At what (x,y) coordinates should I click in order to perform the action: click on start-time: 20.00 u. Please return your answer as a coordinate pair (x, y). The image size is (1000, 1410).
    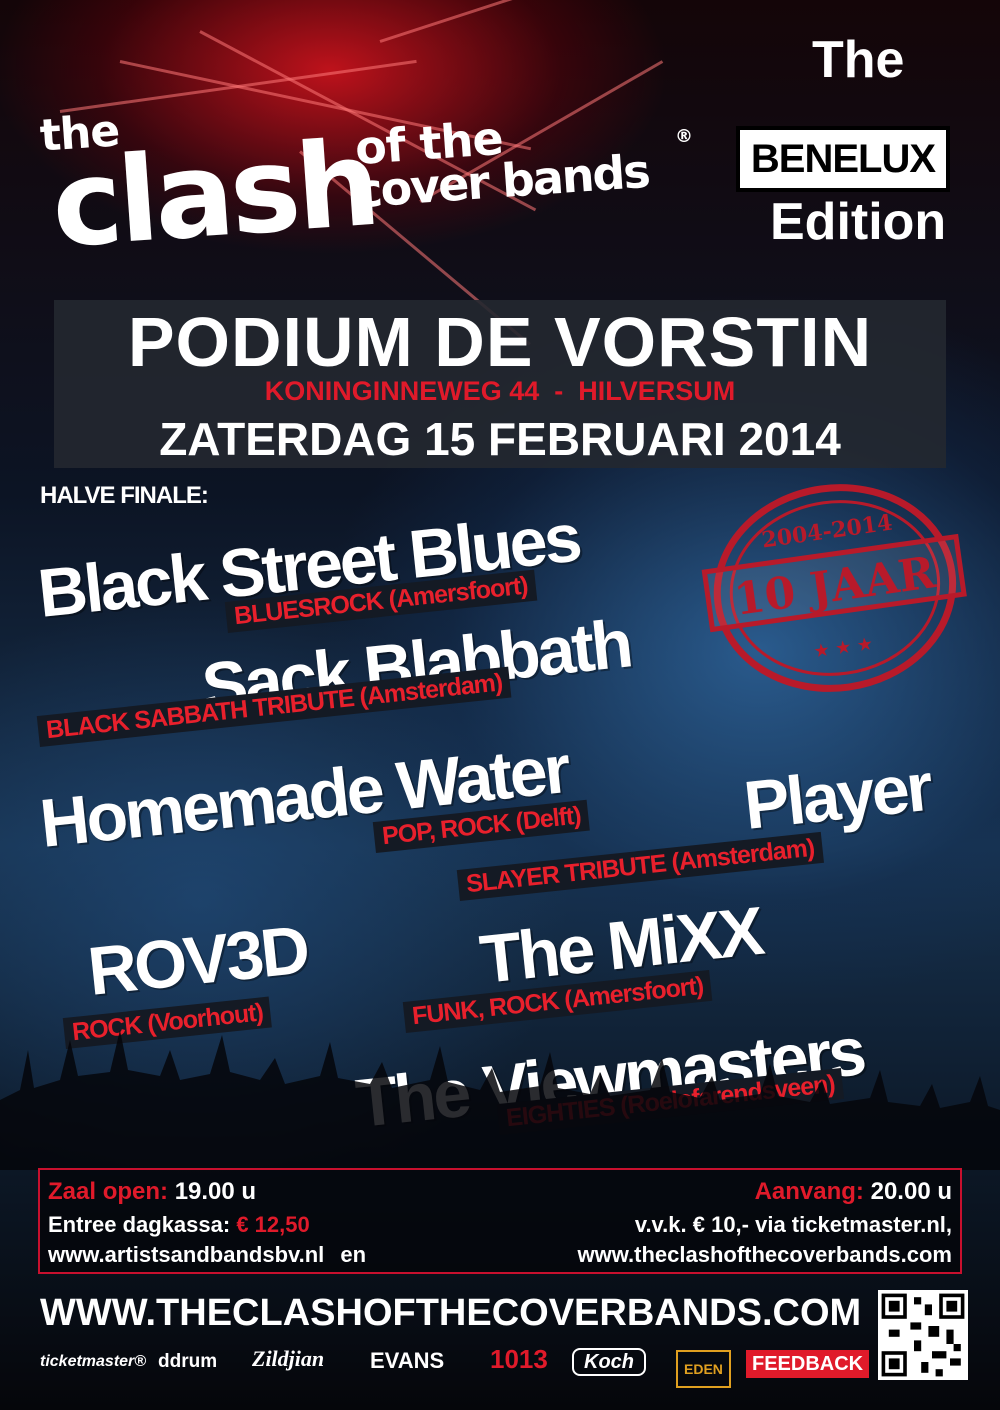
    Looking at the image, I should click on (911, 1191).